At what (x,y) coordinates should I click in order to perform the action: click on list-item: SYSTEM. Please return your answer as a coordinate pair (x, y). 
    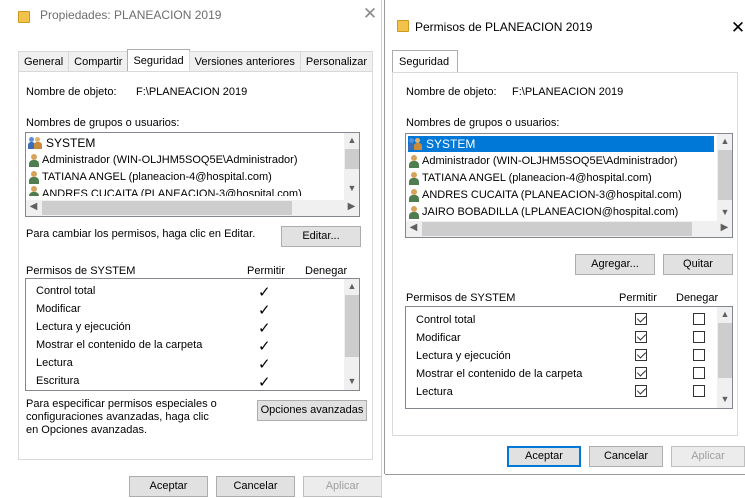
    Looking at the image, I should click on (61, 143).